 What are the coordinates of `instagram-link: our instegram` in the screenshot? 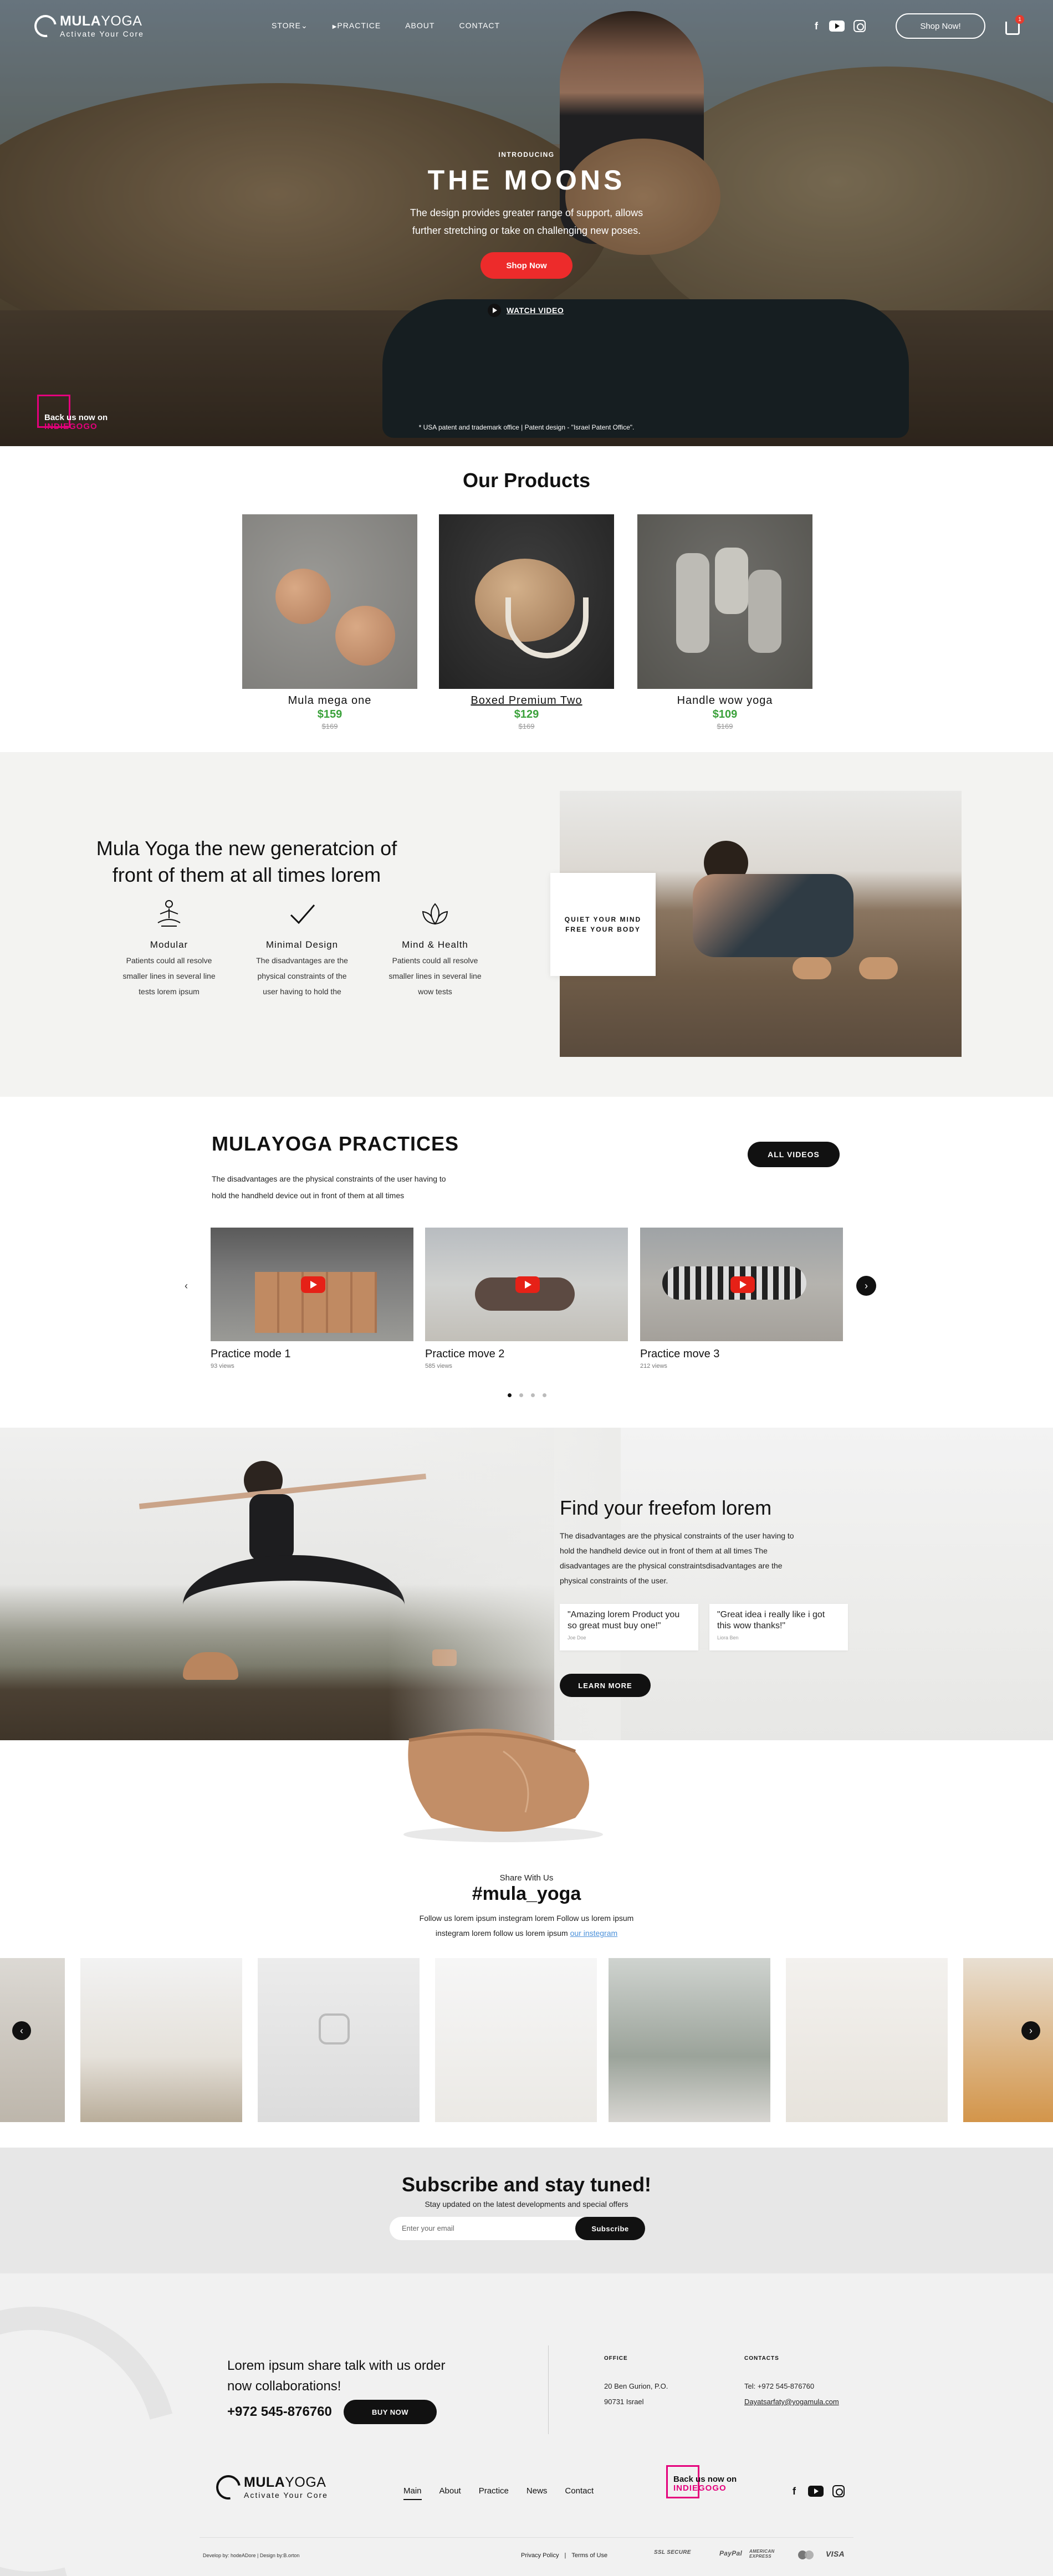 It's located at (594, 1933).